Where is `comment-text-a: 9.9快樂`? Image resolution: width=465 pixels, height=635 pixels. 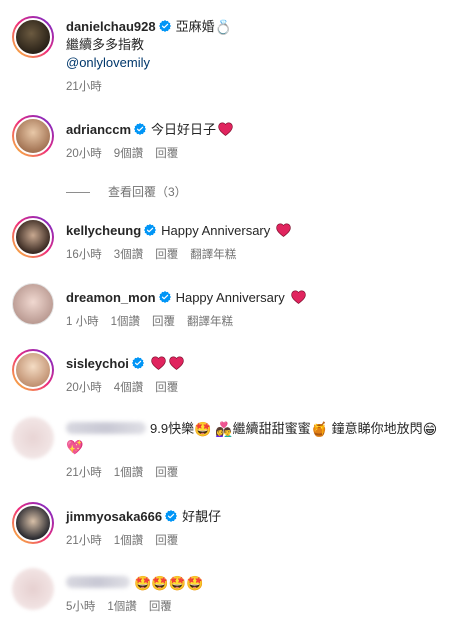 comment-text-a: 9.9快樂 is located at coordinates (172, 428).